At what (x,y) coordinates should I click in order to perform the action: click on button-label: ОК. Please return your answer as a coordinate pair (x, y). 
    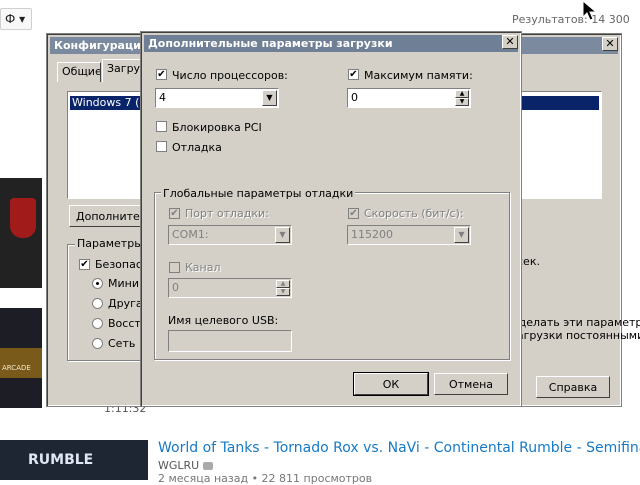
    Looking at the image, I should click on (391, 384).